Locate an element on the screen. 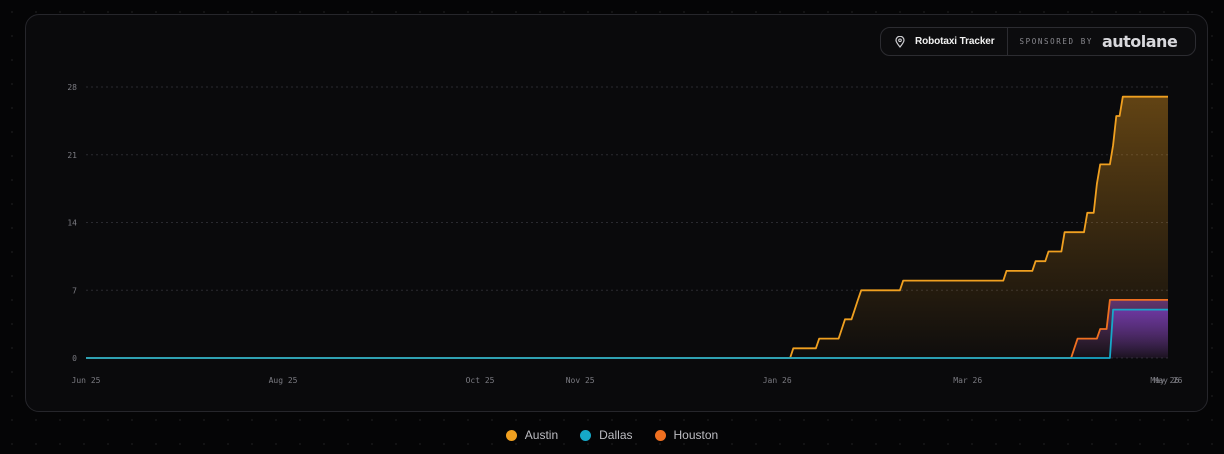 The width and height of the screenshot is (1224, 454). y-axis-ticks: 0 7 14 21 28 is located at coordinates (72, 223).